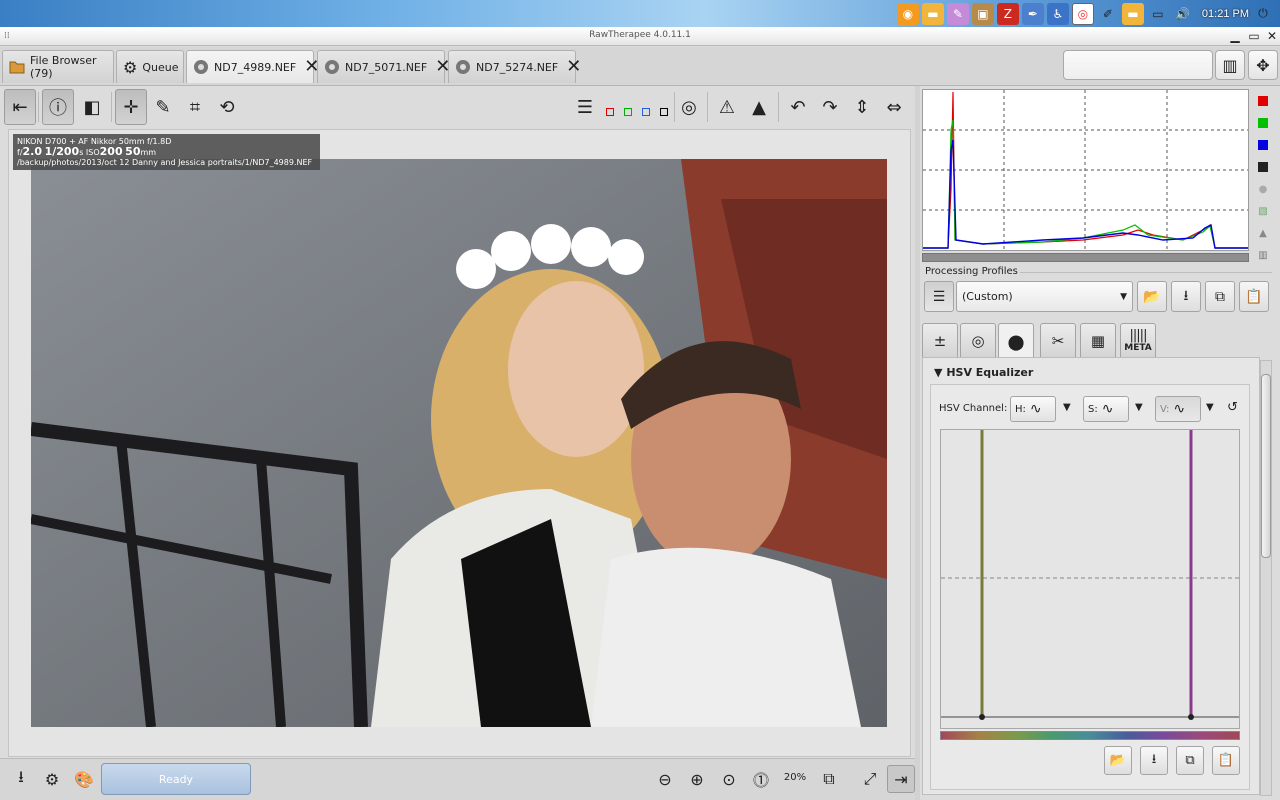 The height and width of the screenshot is (800, 1280). What do you see at coordinates (1033, 409) in the screenshot?
I see `h-channel-button: H: ∿` at bounding box center [1033, 409].